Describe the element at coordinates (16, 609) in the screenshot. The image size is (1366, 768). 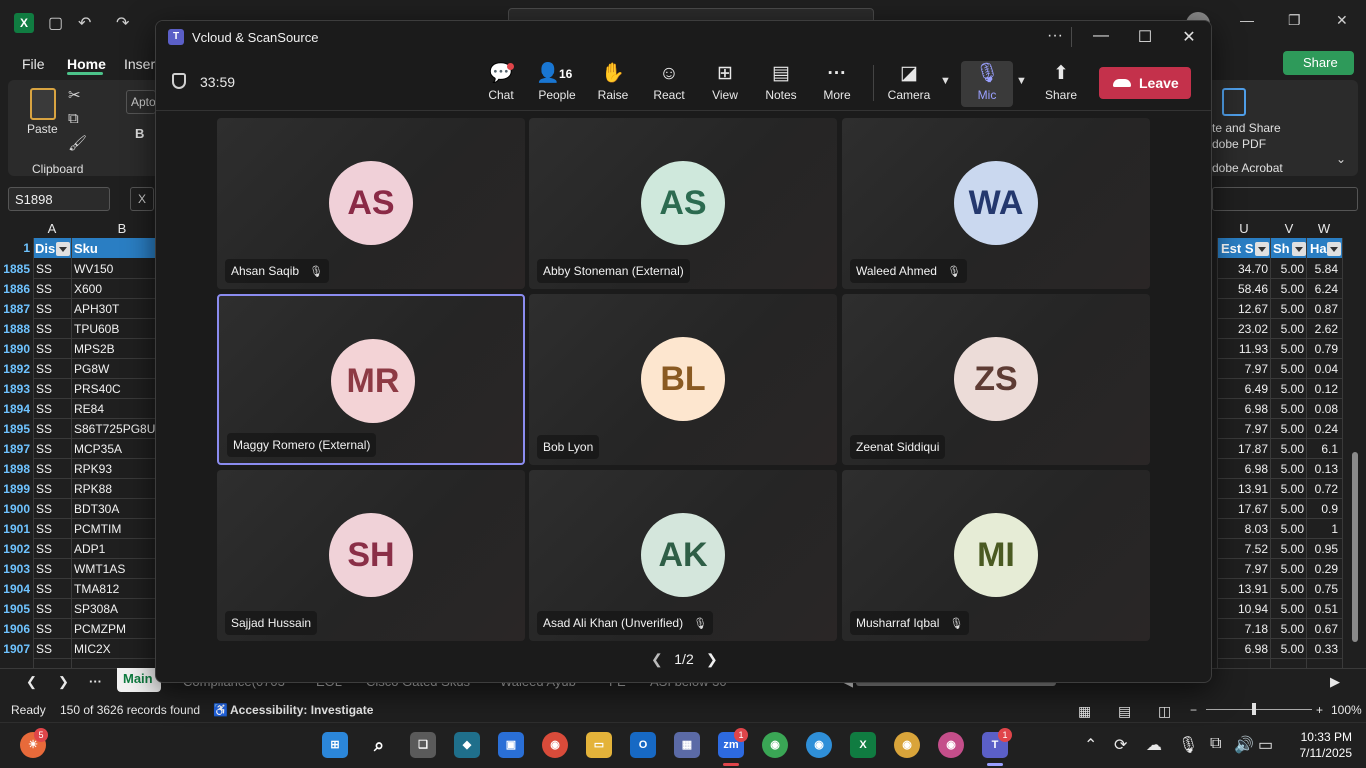
I see `row-number: 1905` at that location.